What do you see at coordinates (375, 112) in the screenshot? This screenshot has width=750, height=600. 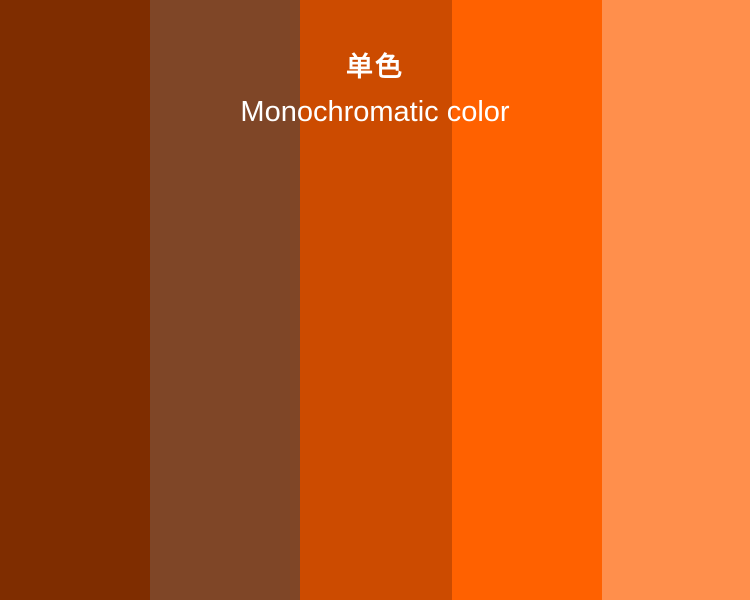 I see `title-english: Monochromatic color` at bounding box center [375, 112].